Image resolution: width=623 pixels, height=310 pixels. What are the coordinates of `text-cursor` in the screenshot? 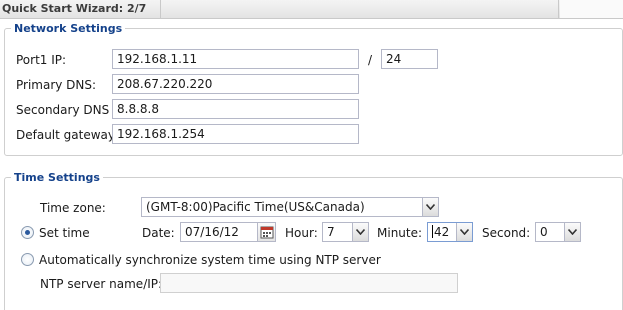 It's located at (432, 231).